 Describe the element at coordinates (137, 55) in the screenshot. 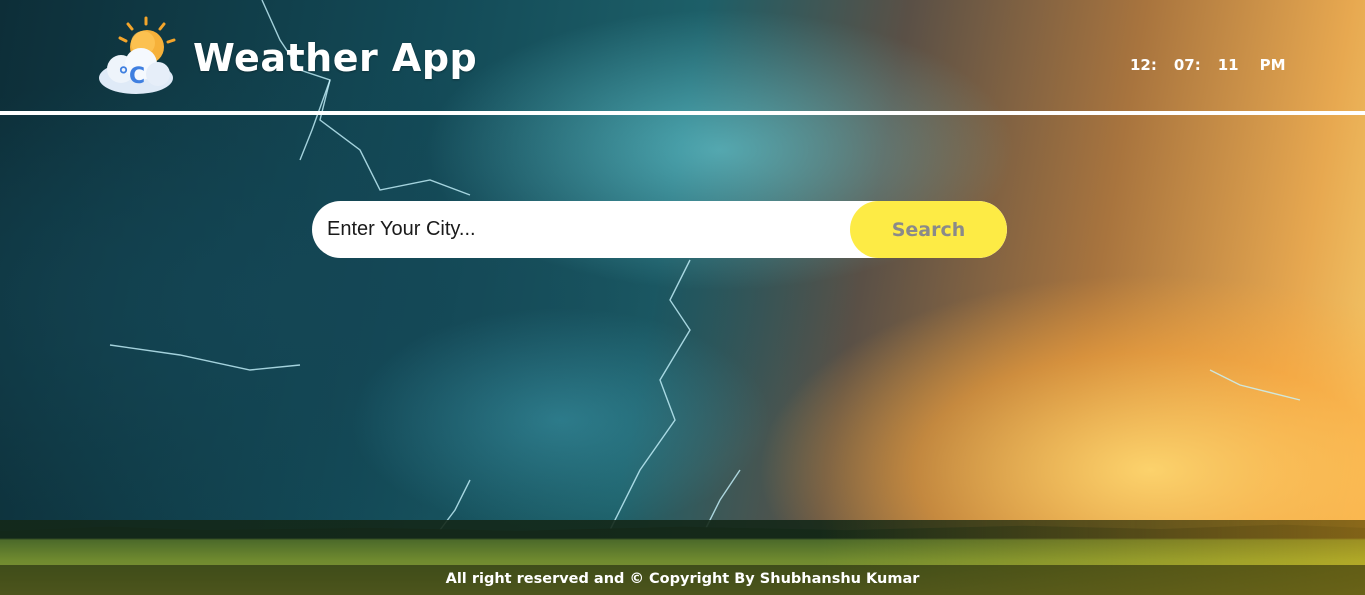

I see `sun-cloud-celsius-icon: °C` at that location.